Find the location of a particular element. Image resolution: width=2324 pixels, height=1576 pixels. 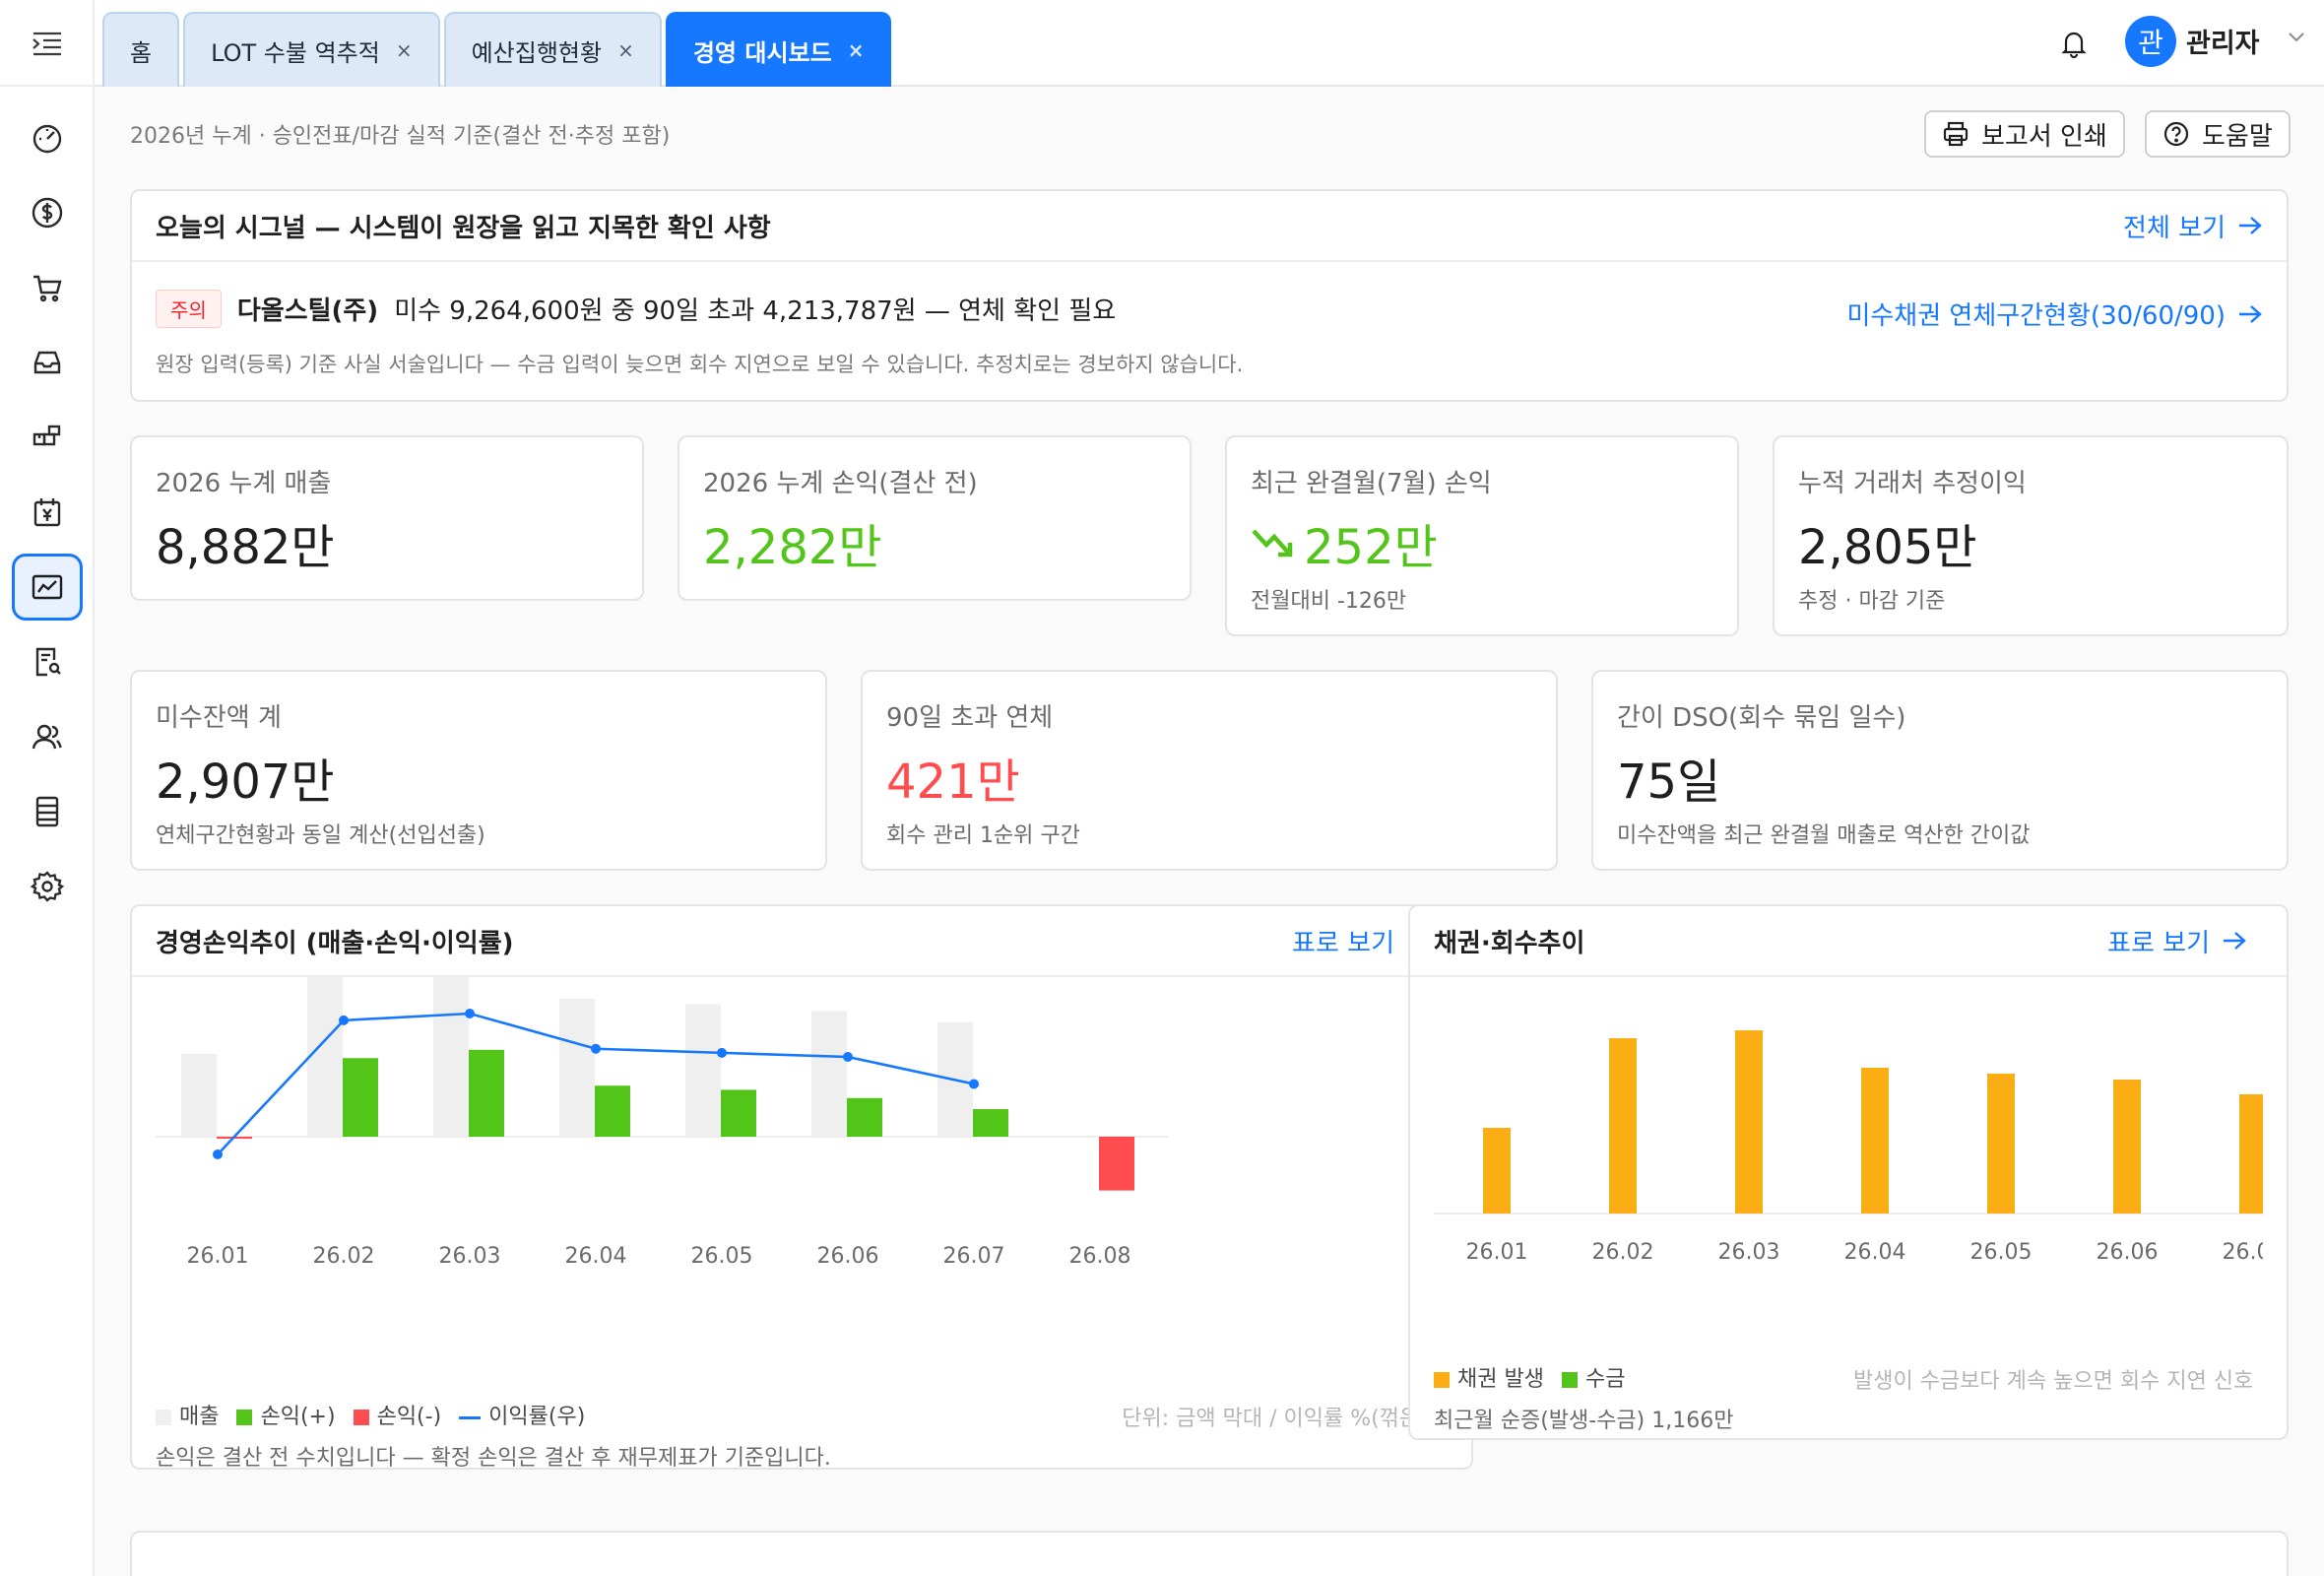

view-all-link: 전체 보기 is located at coordinates (2193, 226).